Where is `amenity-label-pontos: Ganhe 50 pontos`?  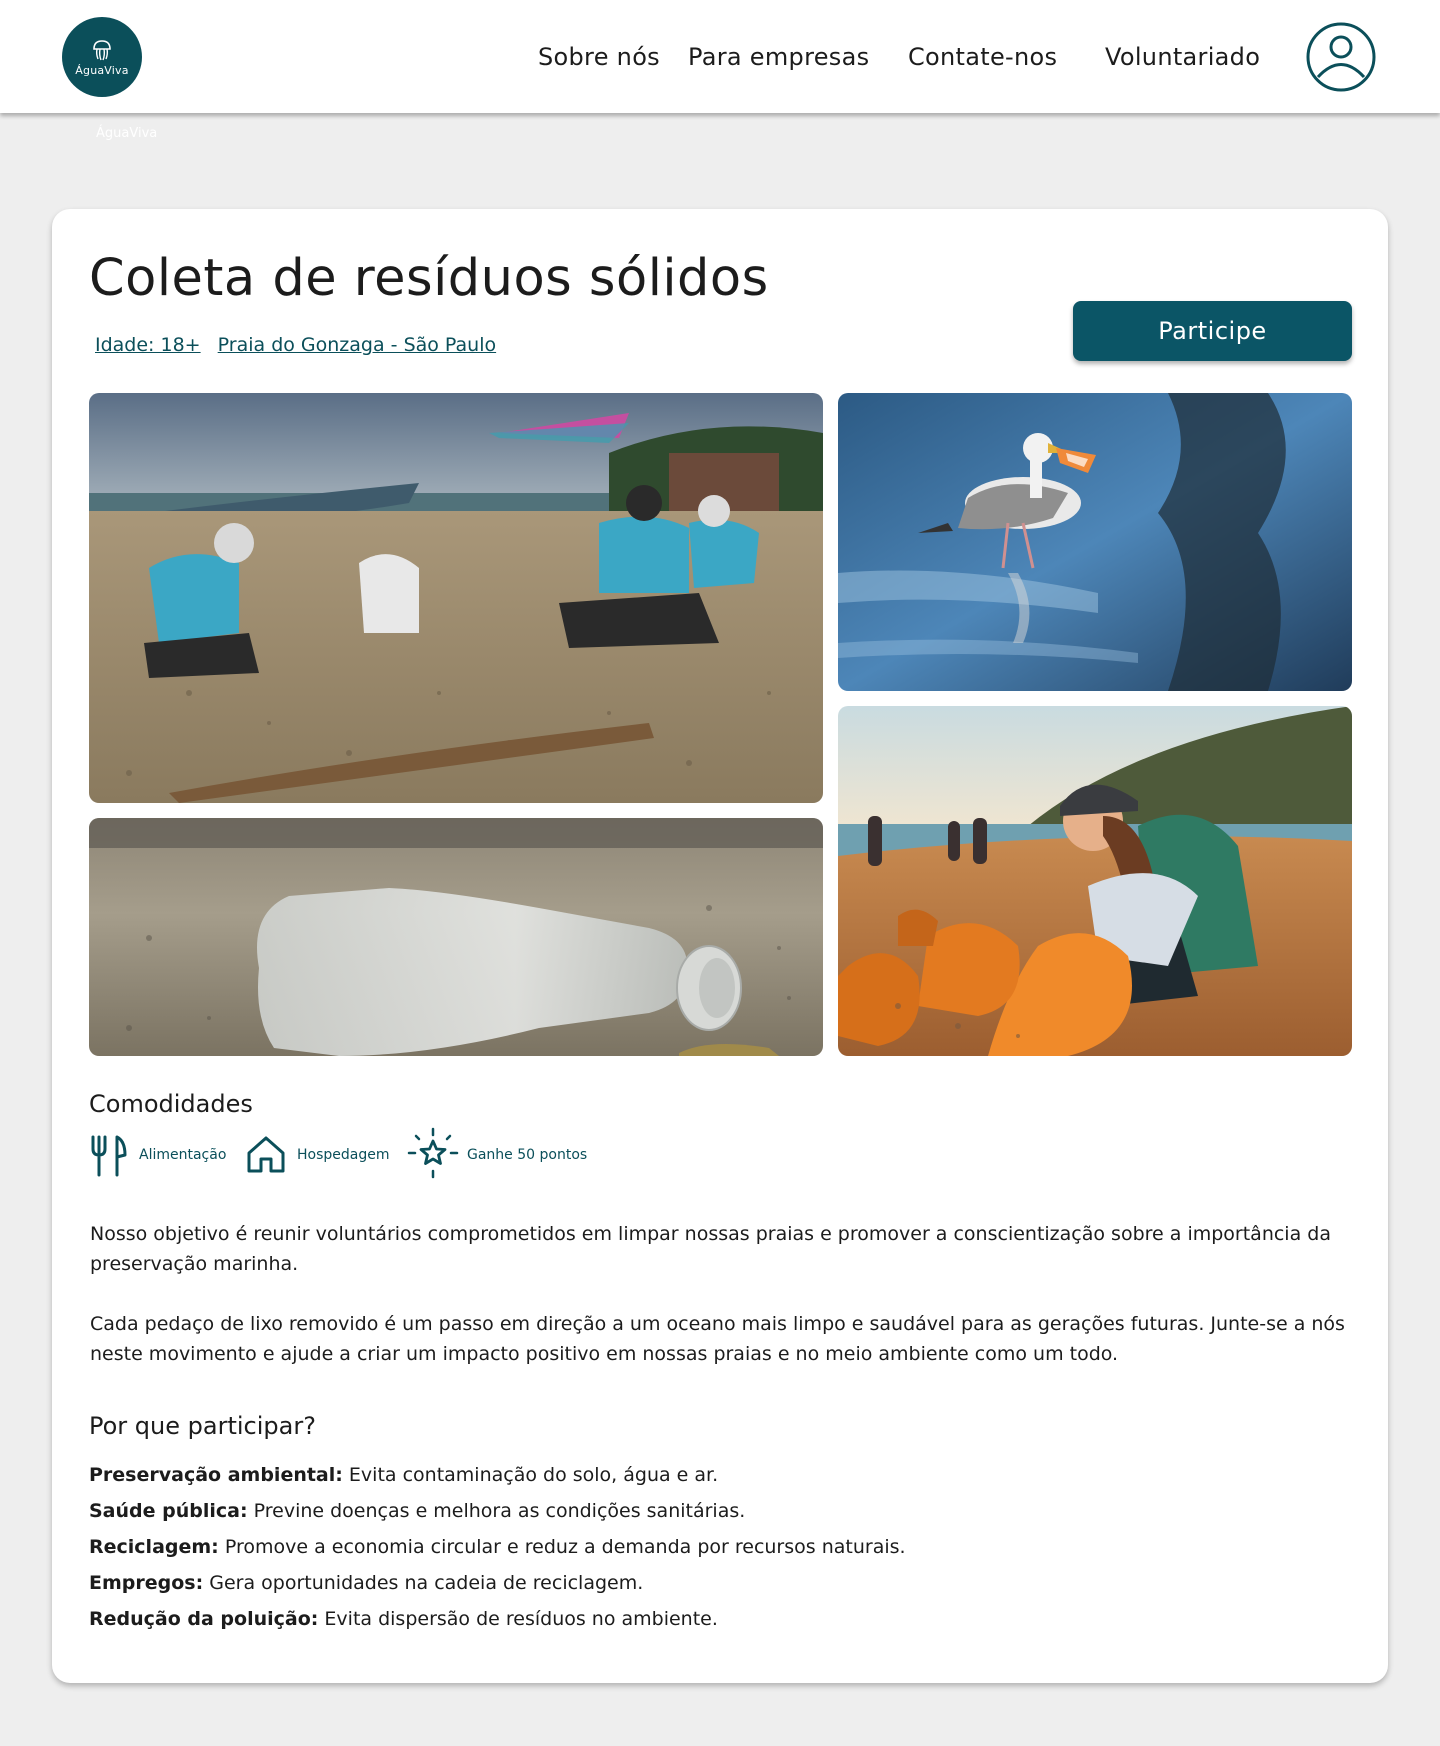
amenity-label-pontos: Ganhe 50 pontos is located at coordinates (527, 1155).